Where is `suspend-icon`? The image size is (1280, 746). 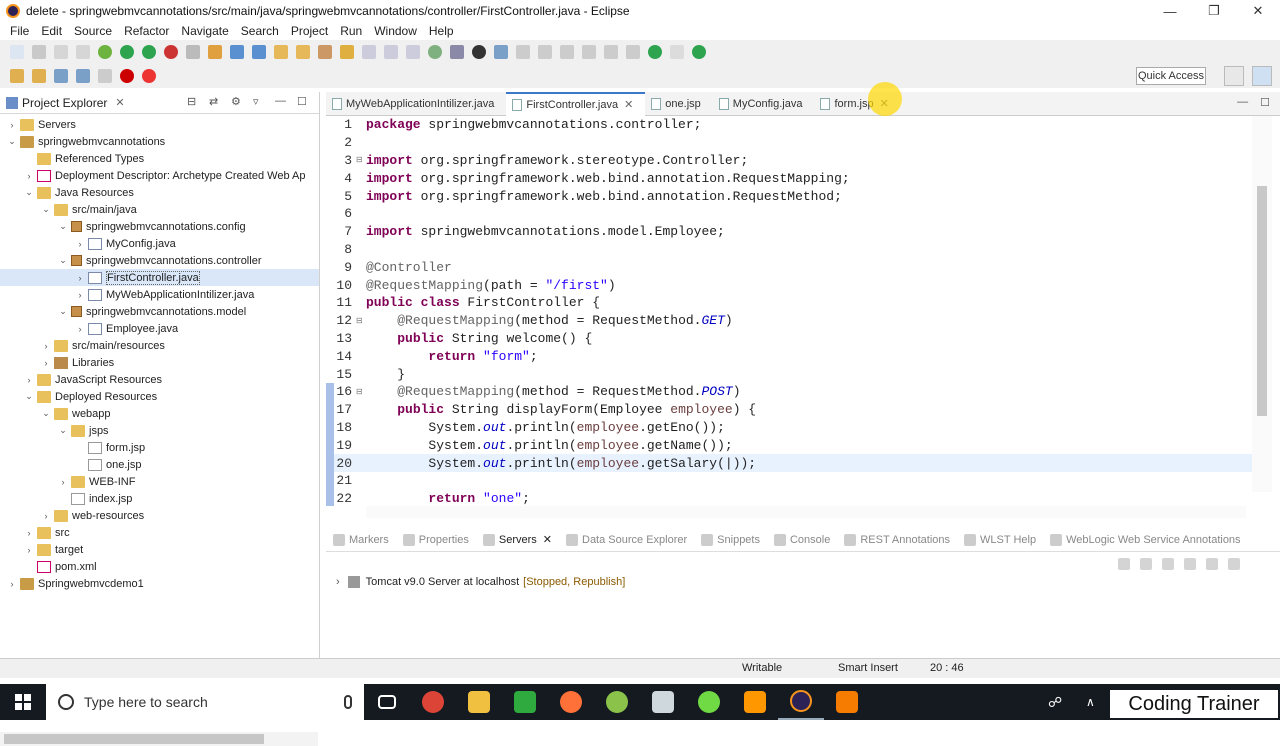
suspend-icon is located at coordinates (545, 52).